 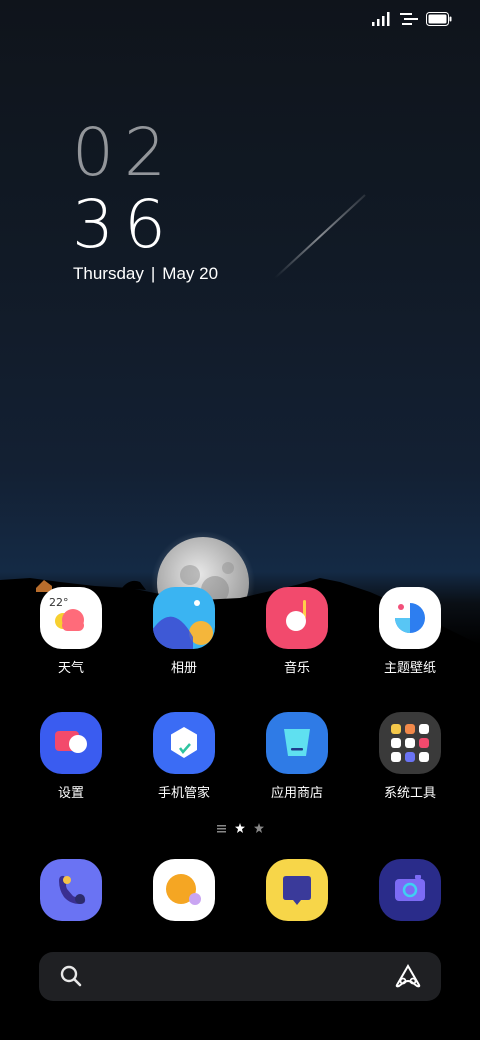 What do you see at coordinates (183, 668) in the screenshot?
I see `app-label: 相册` at bounding box center [183, 668].